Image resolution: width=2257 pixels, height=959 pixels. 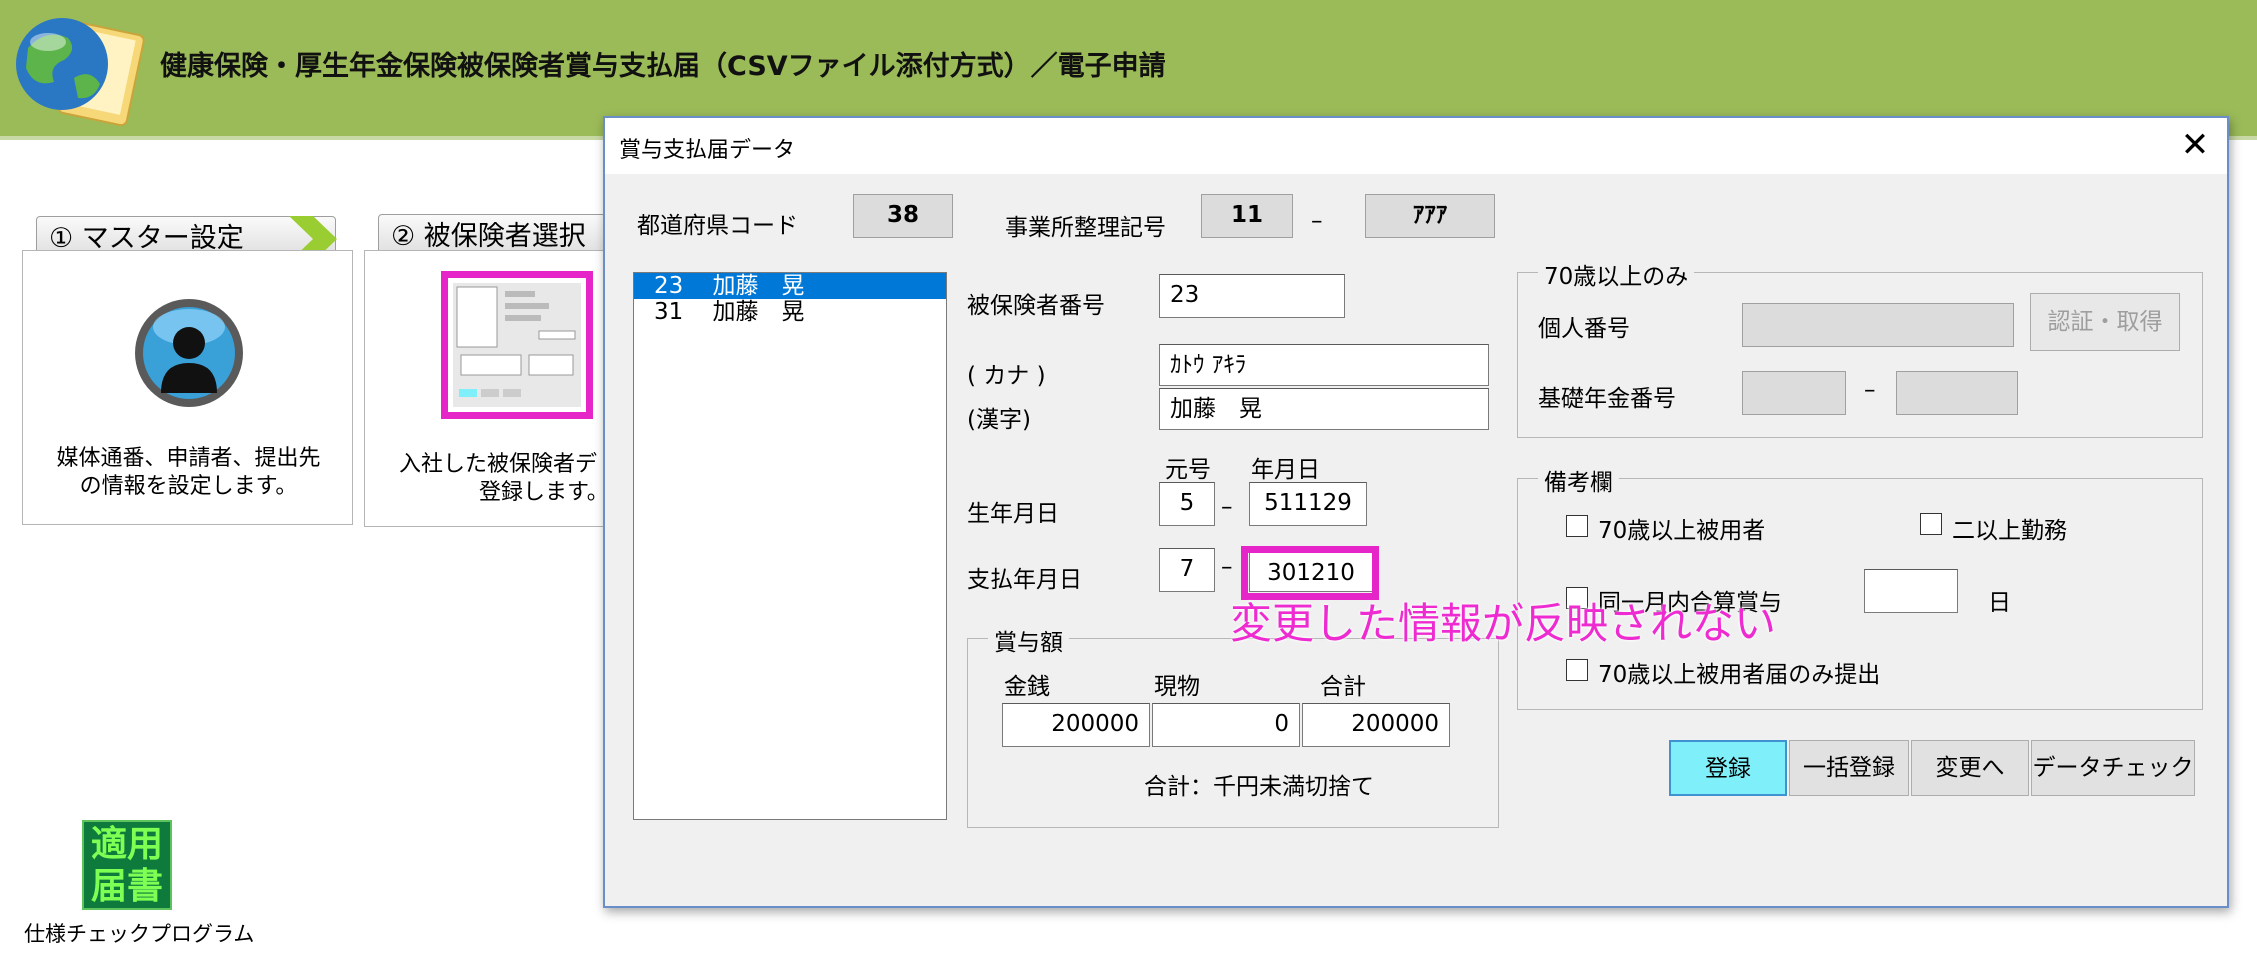 What do you see at coordinates (1430, 216) in the screenshot?
I see `office-code2-field: ｱｱｱ` at bounding box center [1430, 216].